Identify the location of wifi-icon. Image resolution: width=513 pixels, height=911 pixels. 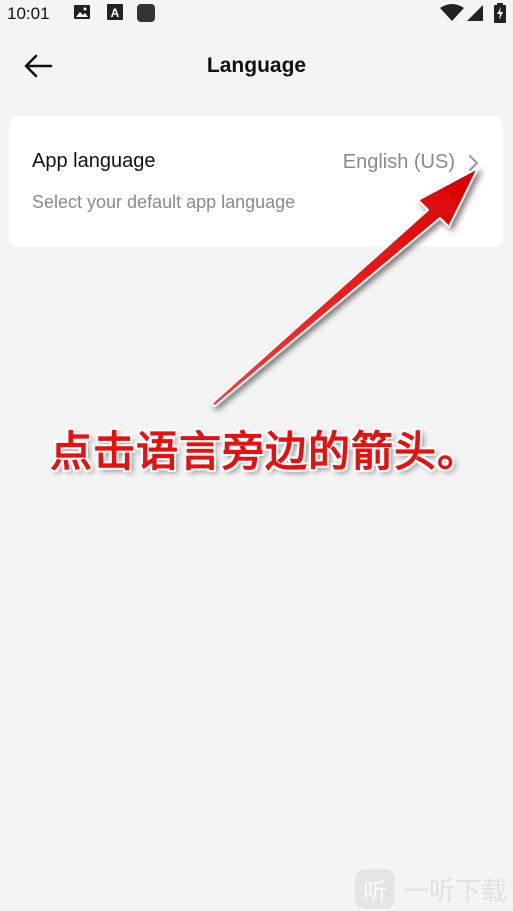
(452, 15).